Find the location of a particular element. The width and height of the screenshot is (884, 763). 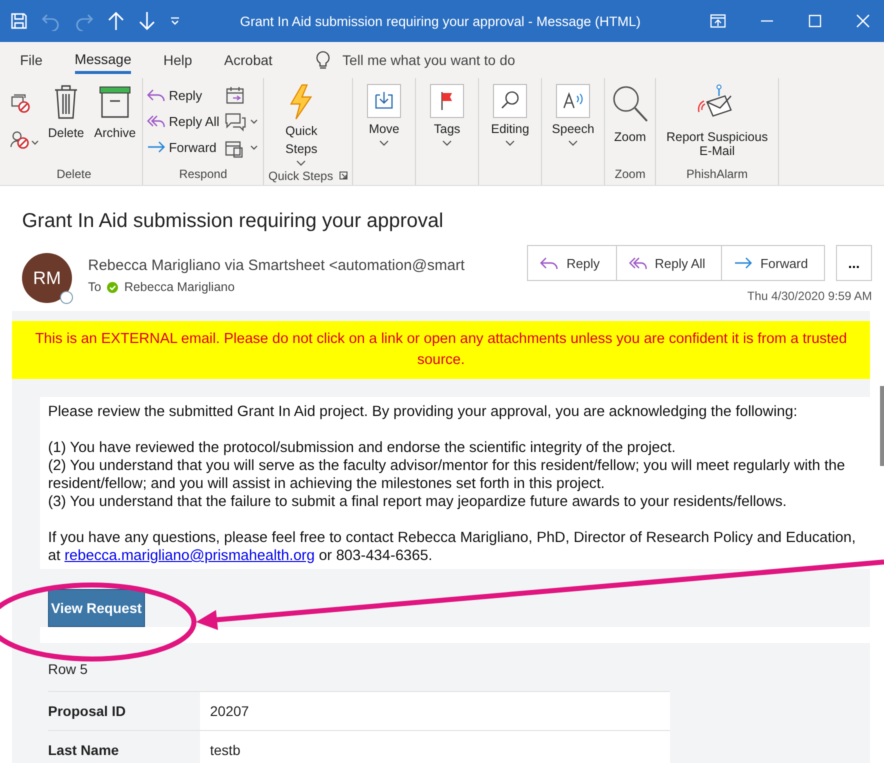

acknowledgement-item: (2) You understand that you will serve as the faculty advisor/mentor for this resident/fellow; you will meet regularly with the resident/fellow; and you will assist in achieving the milestones set forth in this project. is located at coordinates (447, 475).